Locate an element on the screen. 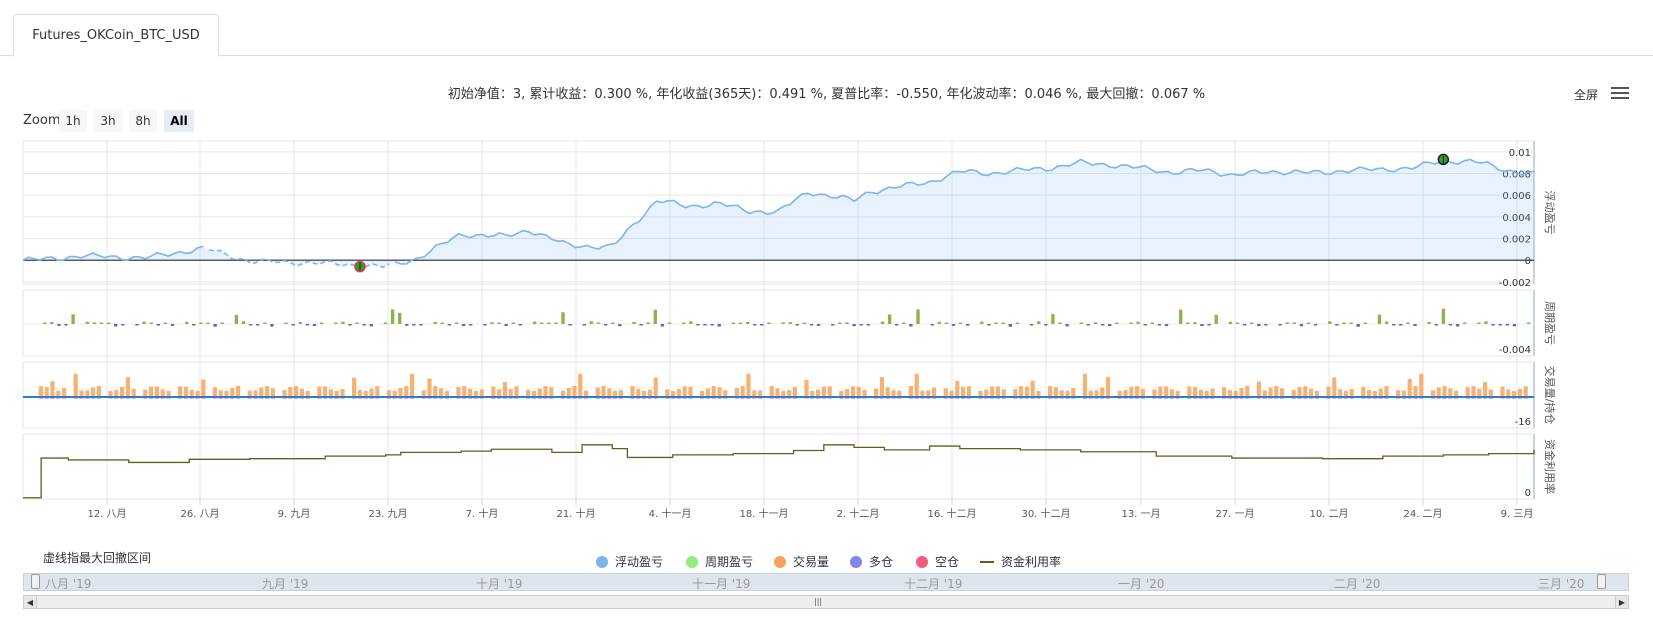 This screenshot has height=619, width=1653. legend-item-capital-usage: 资金利用率 is located at coordinates (1020, 561).